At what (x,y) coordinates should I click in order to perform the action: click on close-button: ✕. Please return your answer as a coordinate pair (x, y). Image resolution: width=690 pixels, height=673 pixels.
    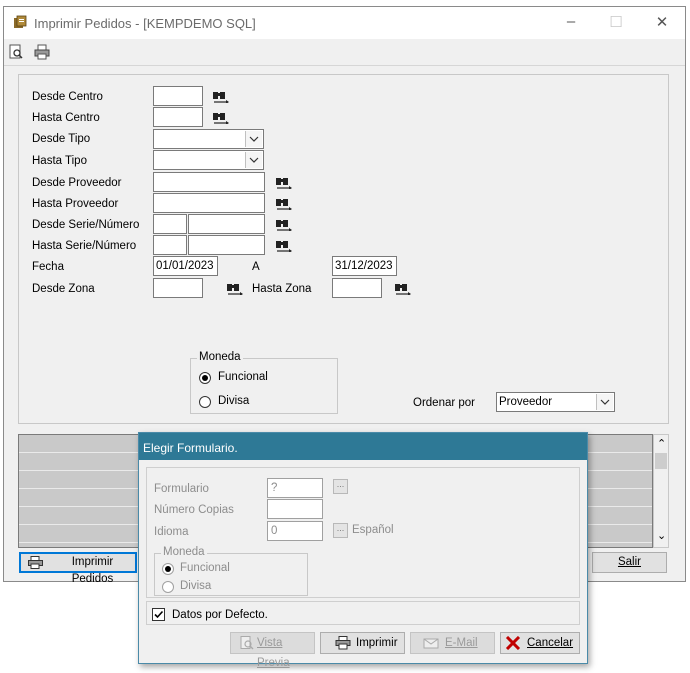
    Looking at the image, I should click on (662, 22).